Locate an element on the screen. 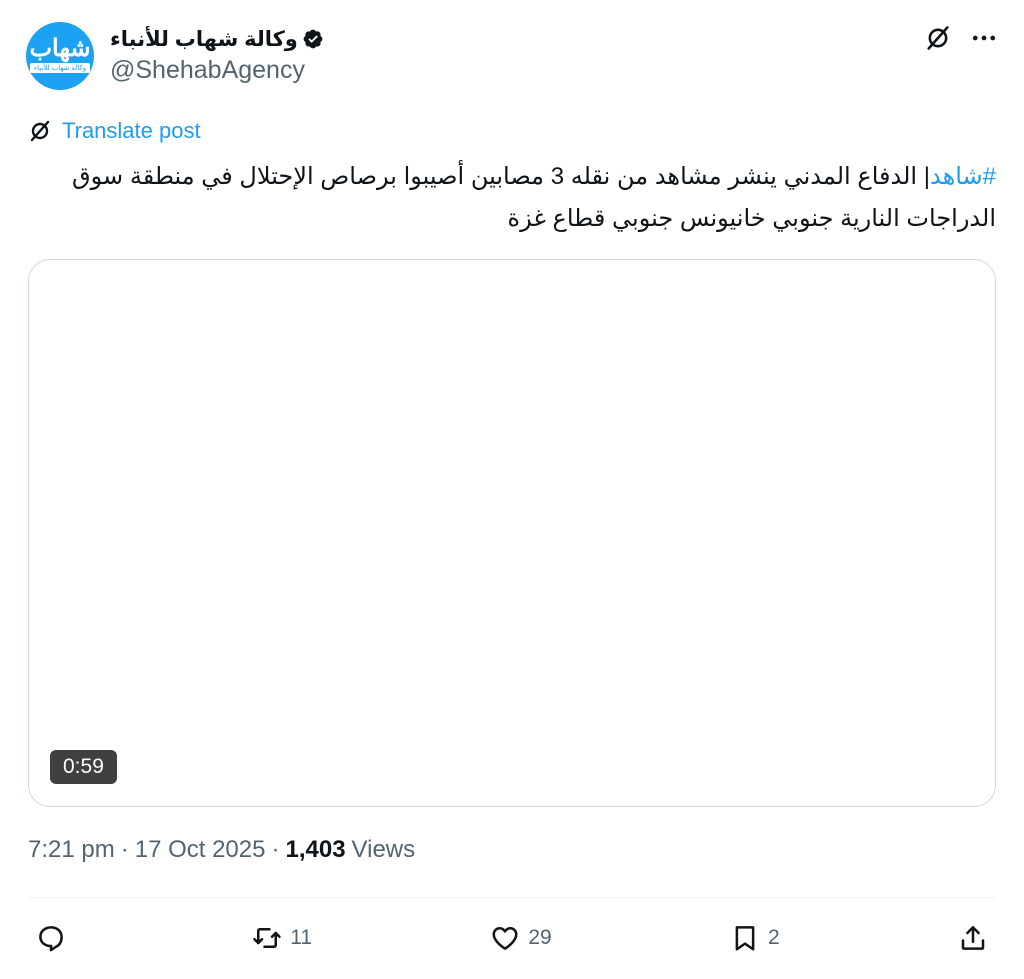 The image size is (1024, 979). action-bar: 11 29 2 is located at coordinates (512, 938).